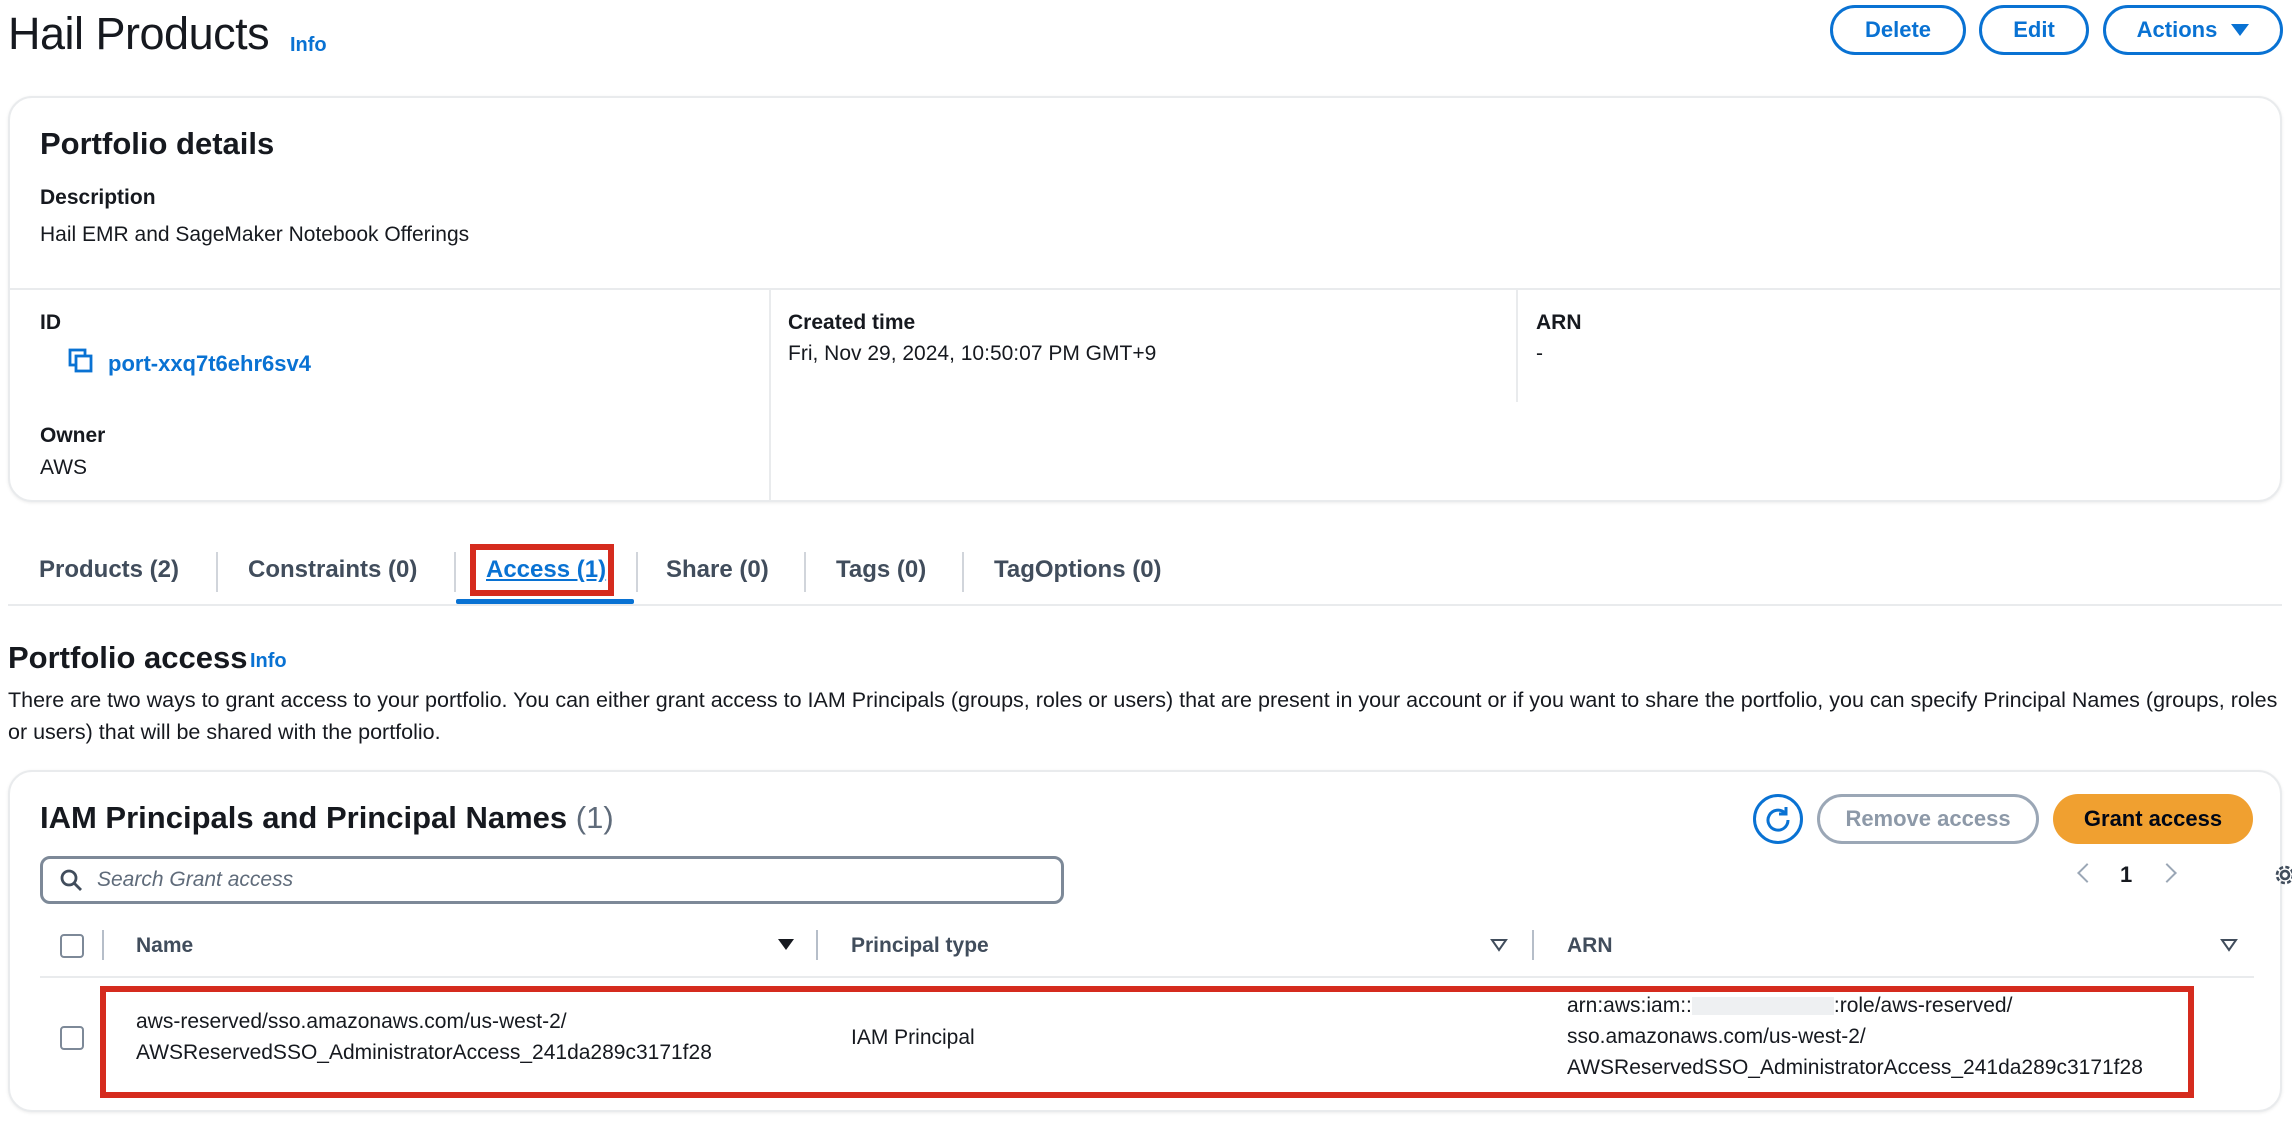 This screenshot has width=2292, height=1122. I want to click on grant-access-button: Grant access, so click(2153, 819).